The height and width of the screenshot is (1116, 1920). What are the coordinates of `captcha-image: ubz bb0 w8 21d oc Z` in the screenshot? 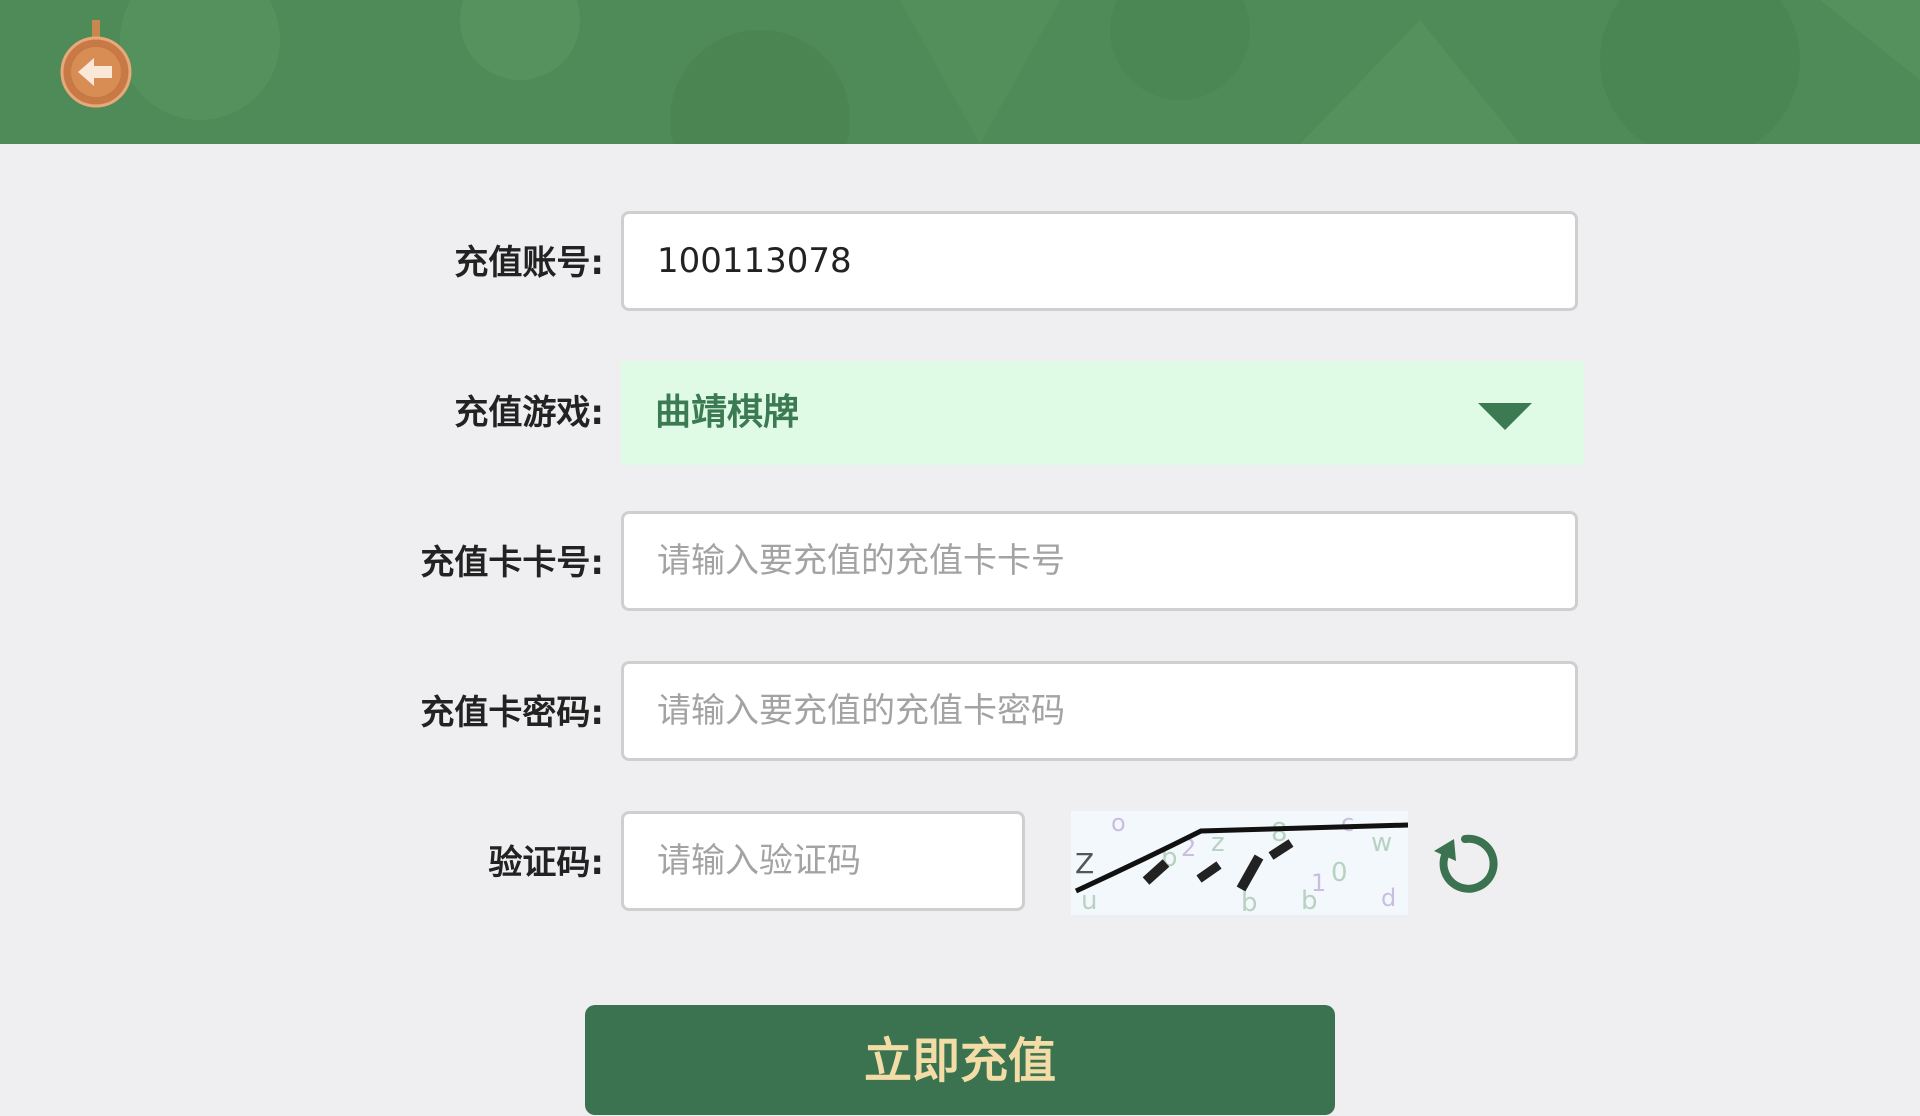 It's located at (1239, 863).